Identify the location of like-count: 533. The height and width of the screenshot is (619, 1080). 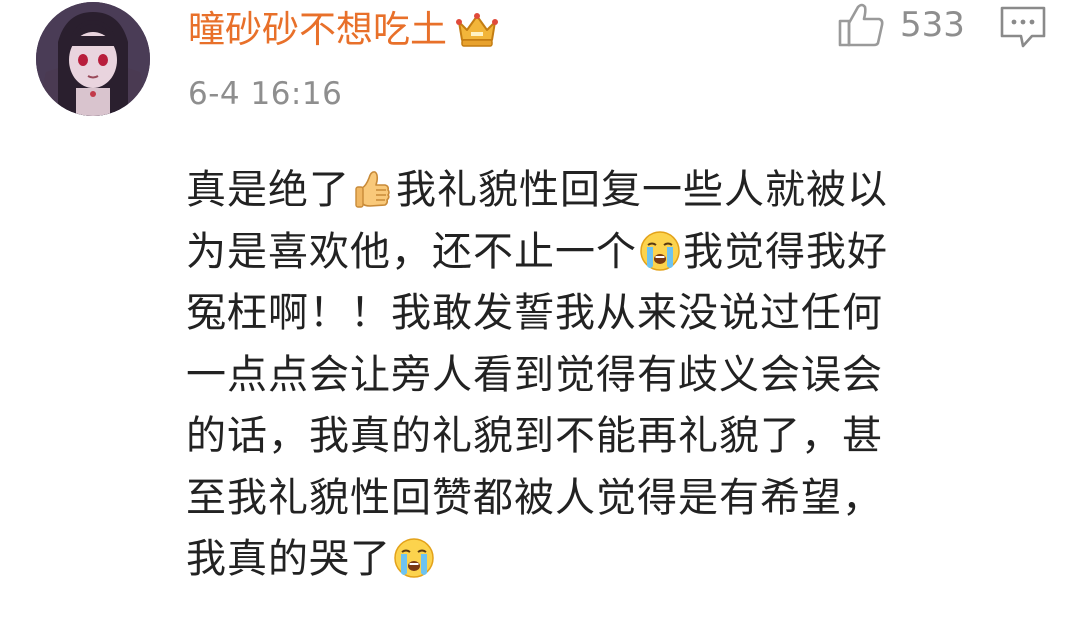
(932, 25).